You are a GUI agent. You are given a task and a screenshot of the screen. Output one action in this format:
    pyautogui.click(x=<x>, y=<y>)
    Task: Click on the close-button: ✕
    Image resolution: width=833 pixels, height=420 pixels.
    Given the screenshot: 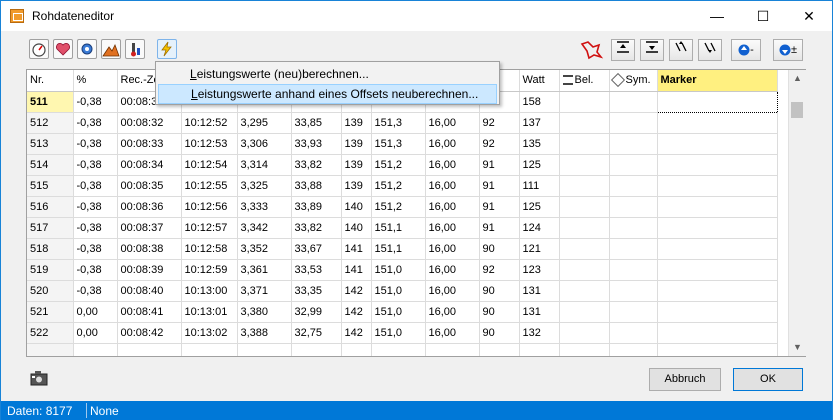 What is the action you would take?
    pyautogui.click(x=809, y=16)
    